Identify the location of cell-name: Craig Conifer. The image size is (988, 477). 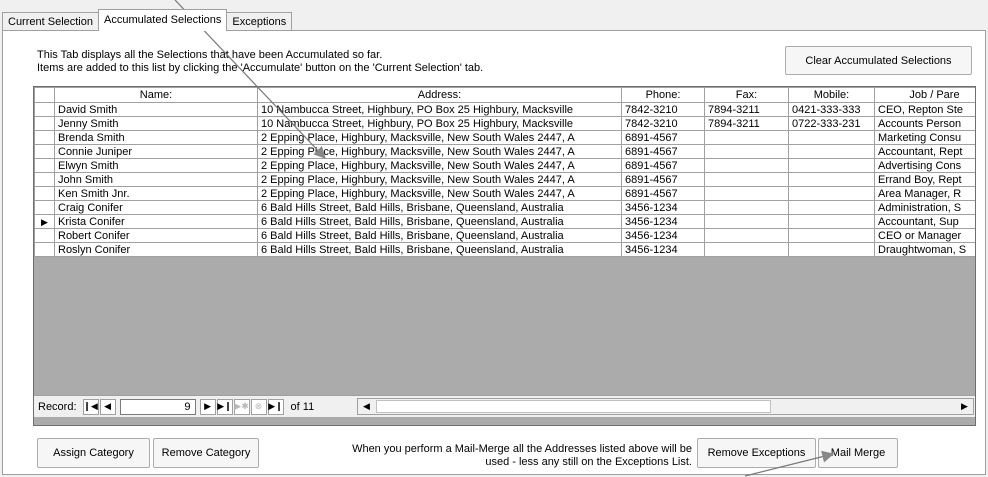
(156, 207).